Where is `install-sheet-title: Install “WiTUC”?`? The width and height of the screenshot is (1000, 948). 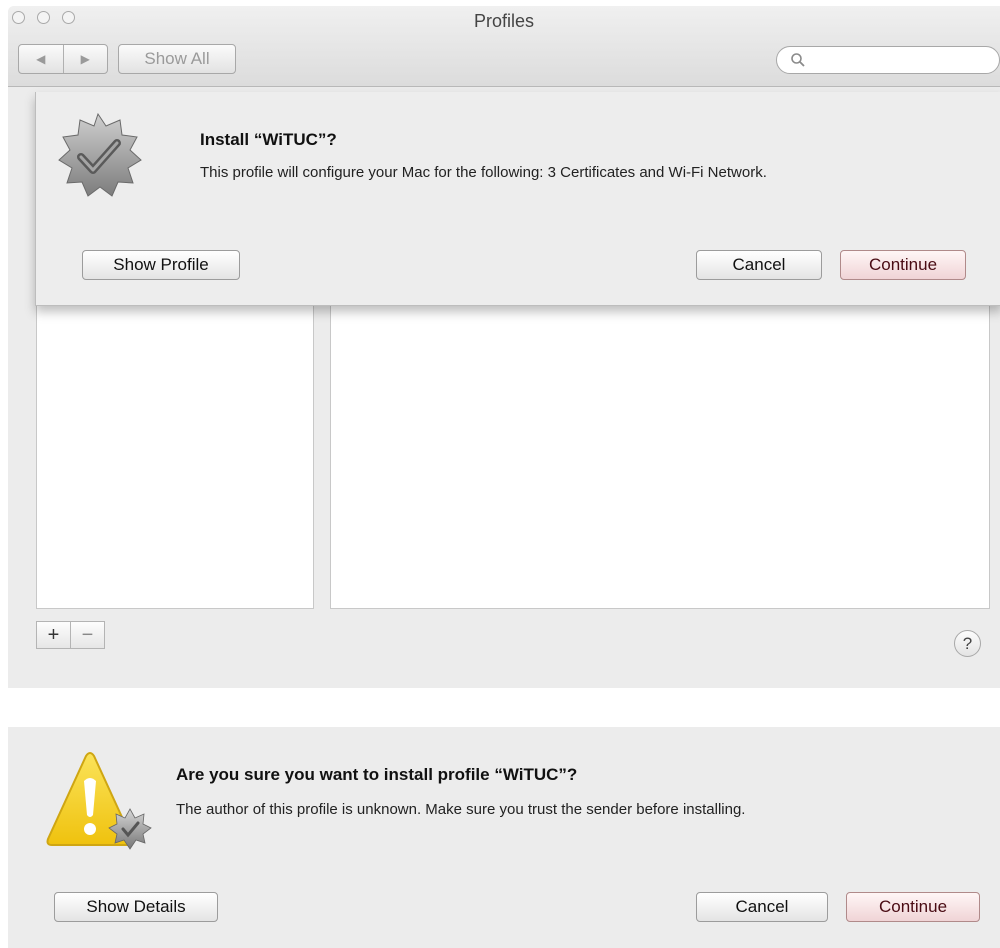
install-sheet-title: Install “WiTUC”? is located at coordinates (268, 139).